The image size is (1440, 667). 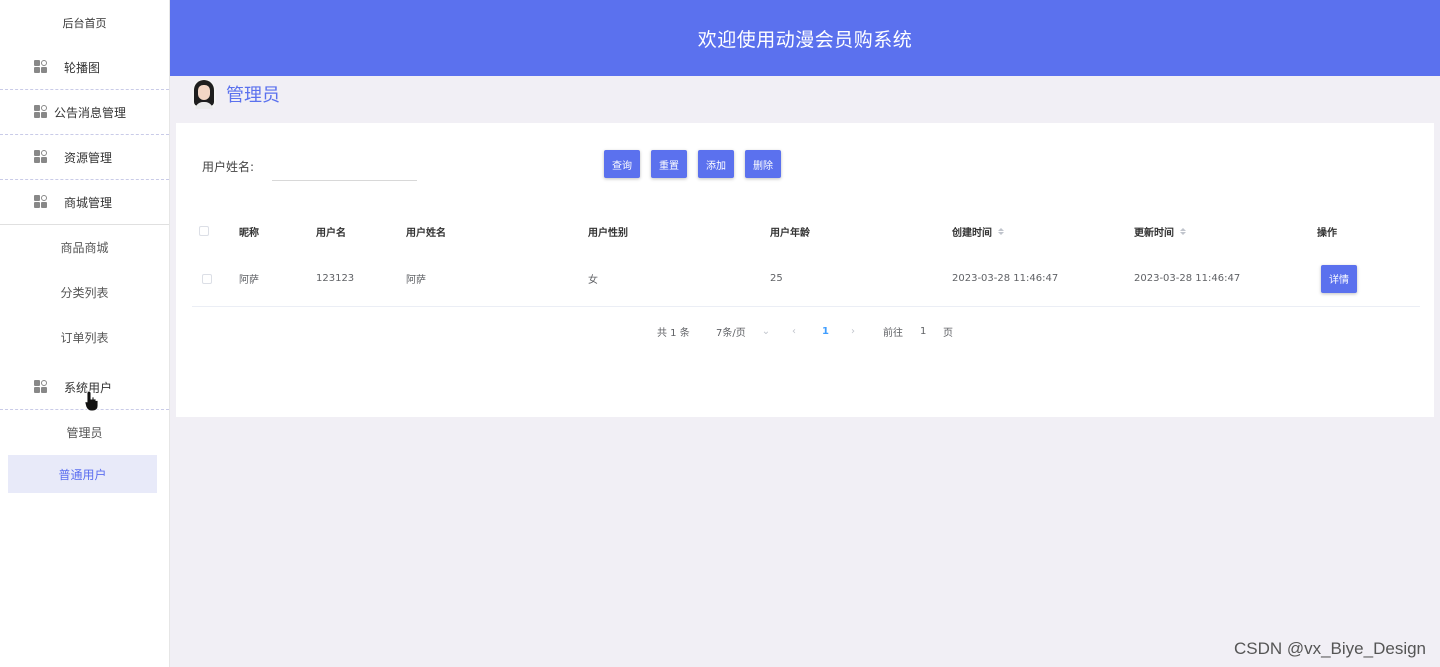 What do you see at coordinates (90, 112) in the screenshot?
I see `sidebar-group-label: 公告消息管理` at bounding box center [90, 112].